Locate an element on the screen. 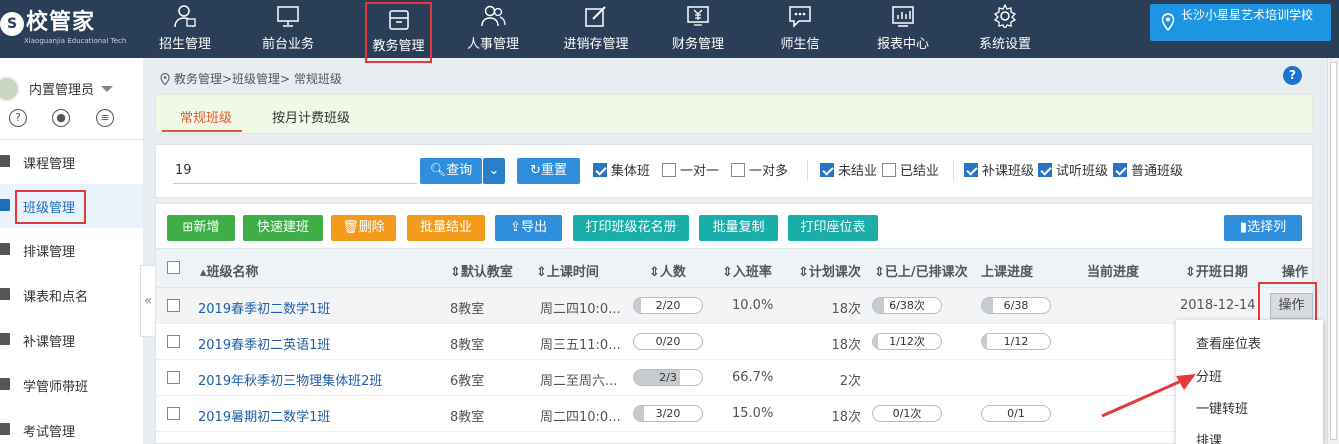 This screenshot has width=1339, height=444. scrollbar is located at coordinates (1333, 251).